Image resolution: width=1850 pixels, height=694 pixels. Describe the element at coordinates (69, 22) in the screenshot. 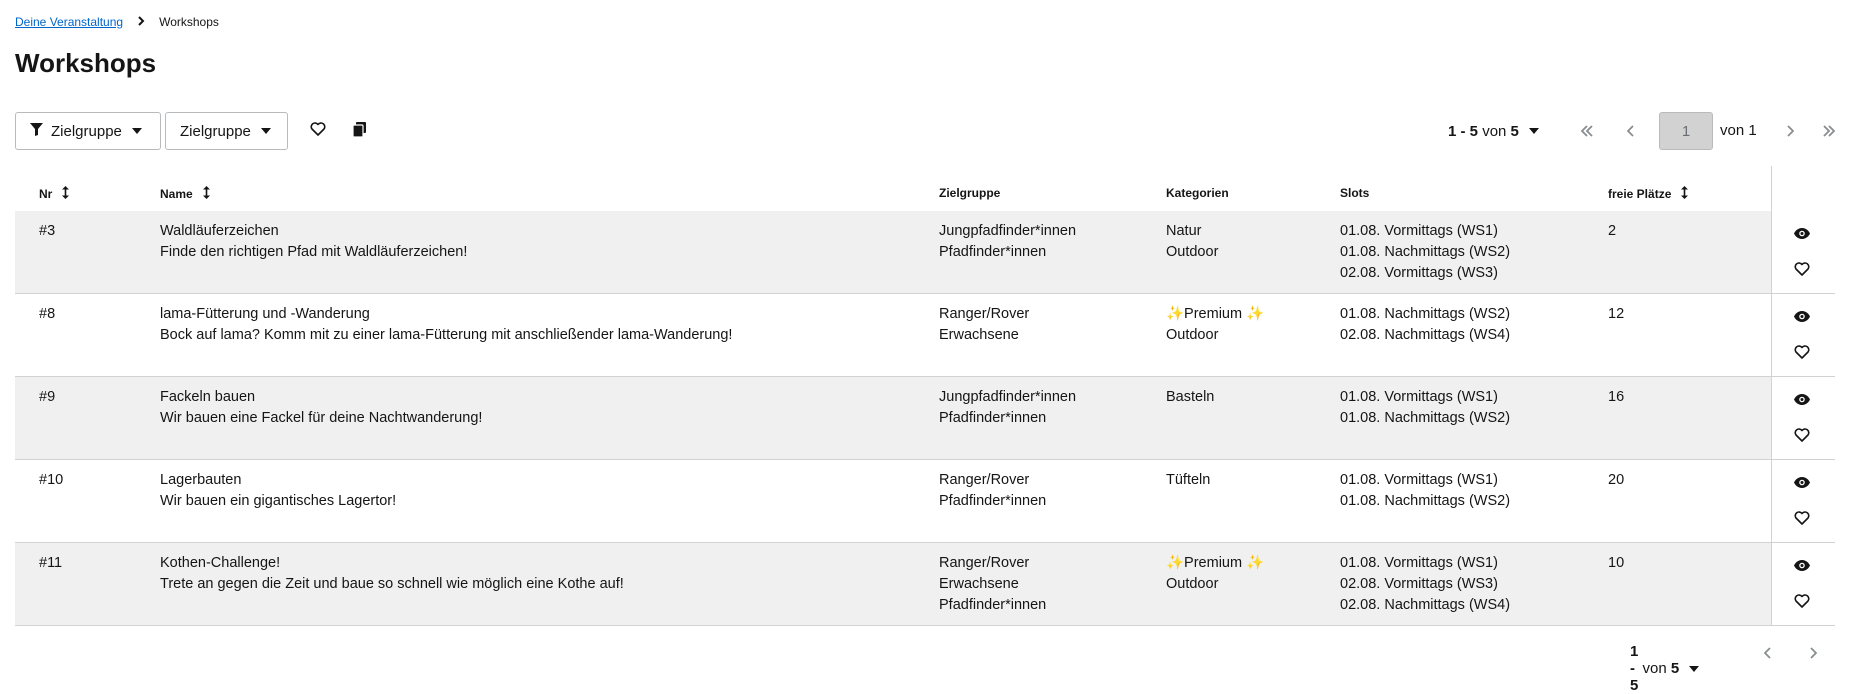

I see `breadcrumb-link-veranstaltung: Deine Veranstaltung` at that location.